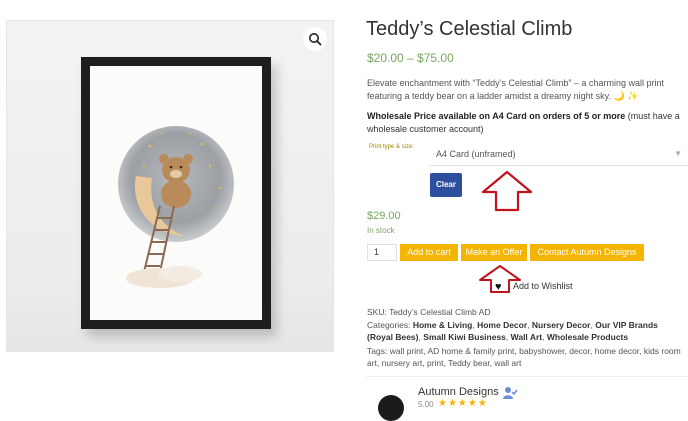 This screenshot has height=421, width=688. What do you see at coordinates (464, 337) in the screenshot?
I see `category-link: Small Kiwi Business` at bounding box center [464, 337].